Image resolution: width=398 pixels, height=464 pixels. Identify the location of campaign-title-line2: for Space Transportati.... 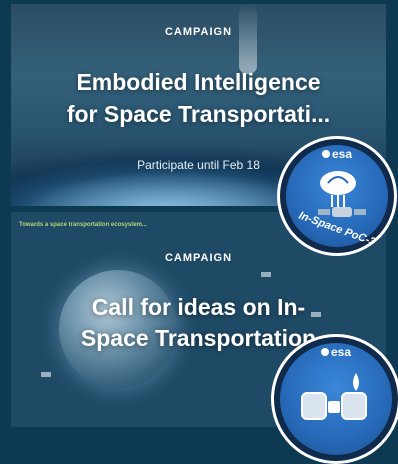
(198, 114).